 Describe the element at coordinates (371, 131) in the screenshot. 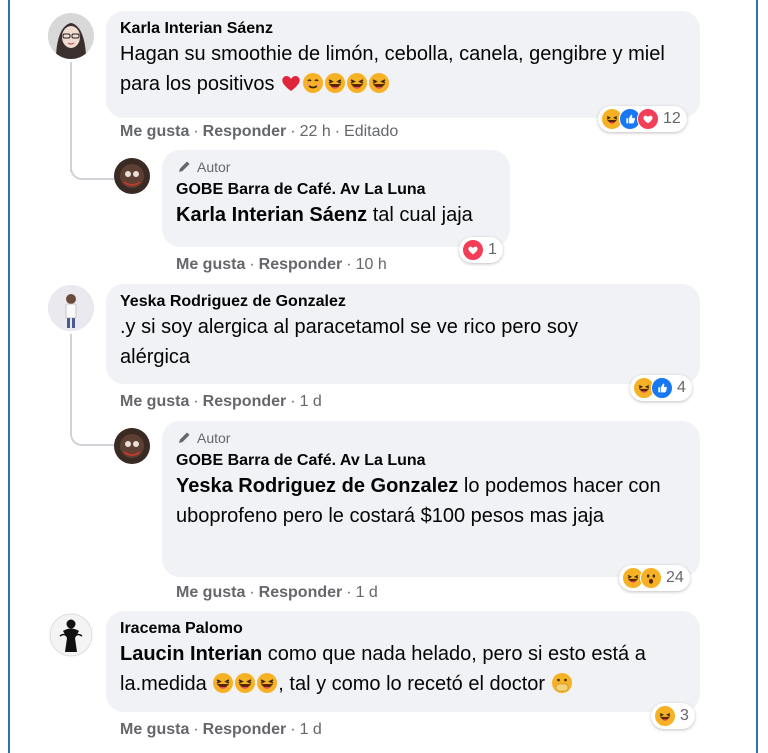

I see `edited-label: Editado` at that location.